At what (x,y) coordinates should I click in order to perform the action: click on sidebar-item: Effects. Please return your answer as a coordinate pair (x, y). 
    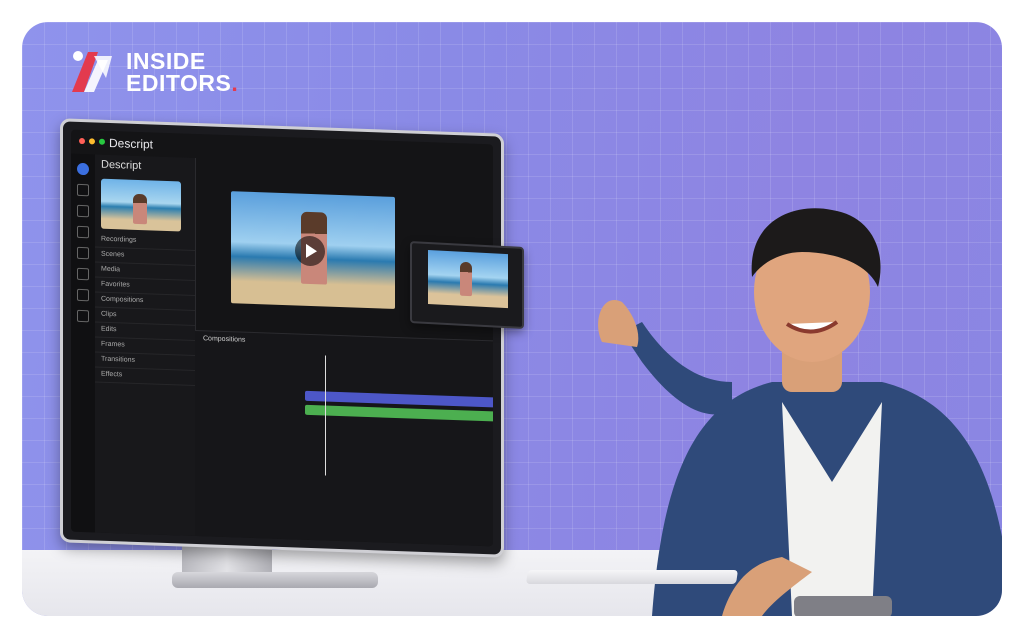
    Looking at the image, I should click on (145, 376).